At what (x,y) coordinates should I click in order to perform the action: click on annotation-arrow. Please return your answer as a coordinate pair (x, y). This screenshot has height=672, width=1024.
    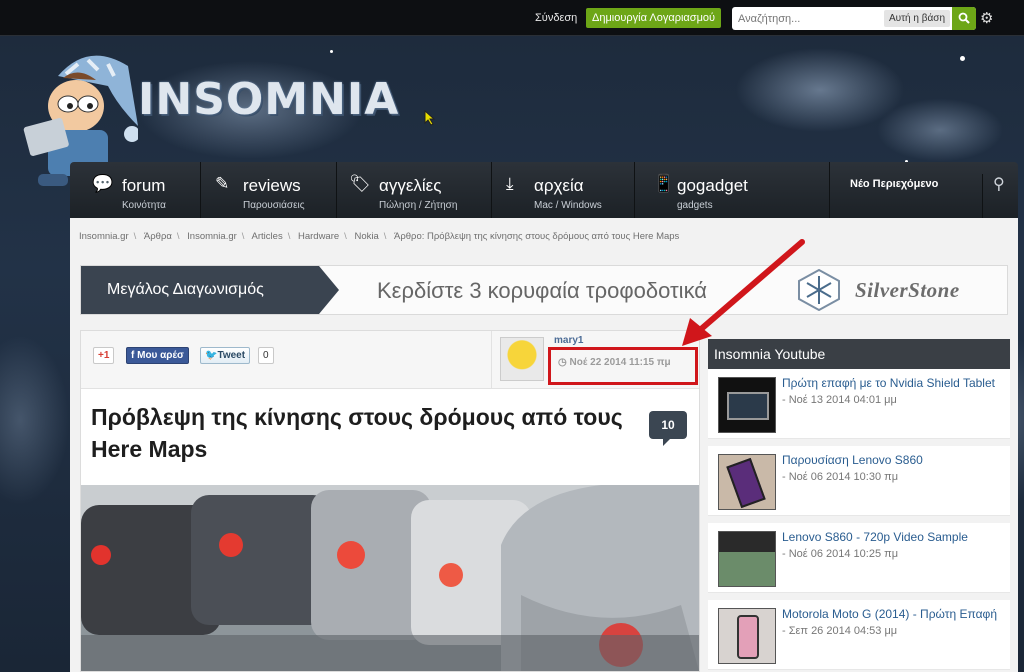
    Looking at the image, I should click on (743, 292).